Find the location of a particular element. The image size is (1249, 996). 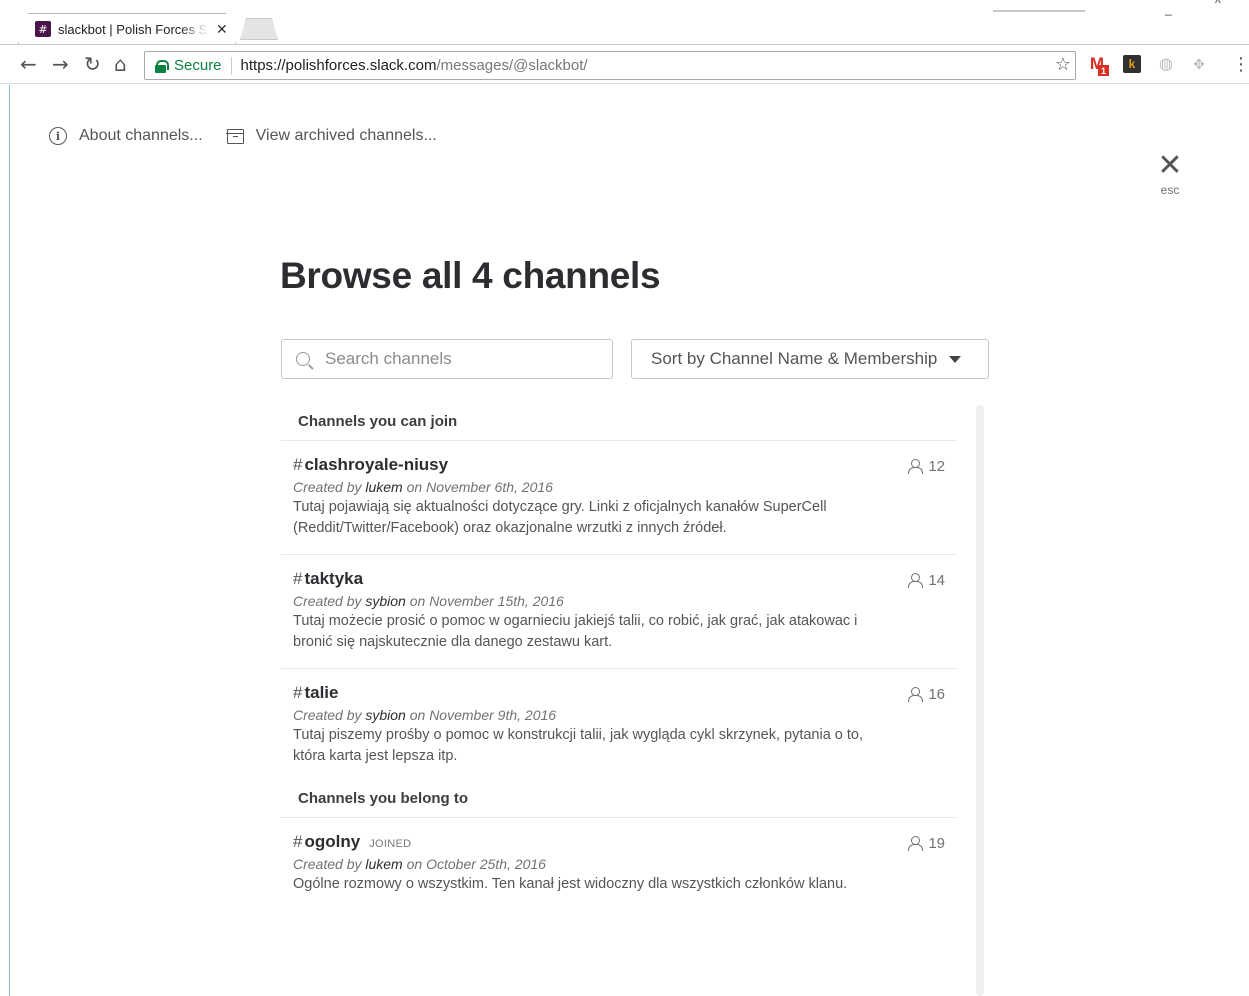

info-icon: i is located at coordinates (58, 136).